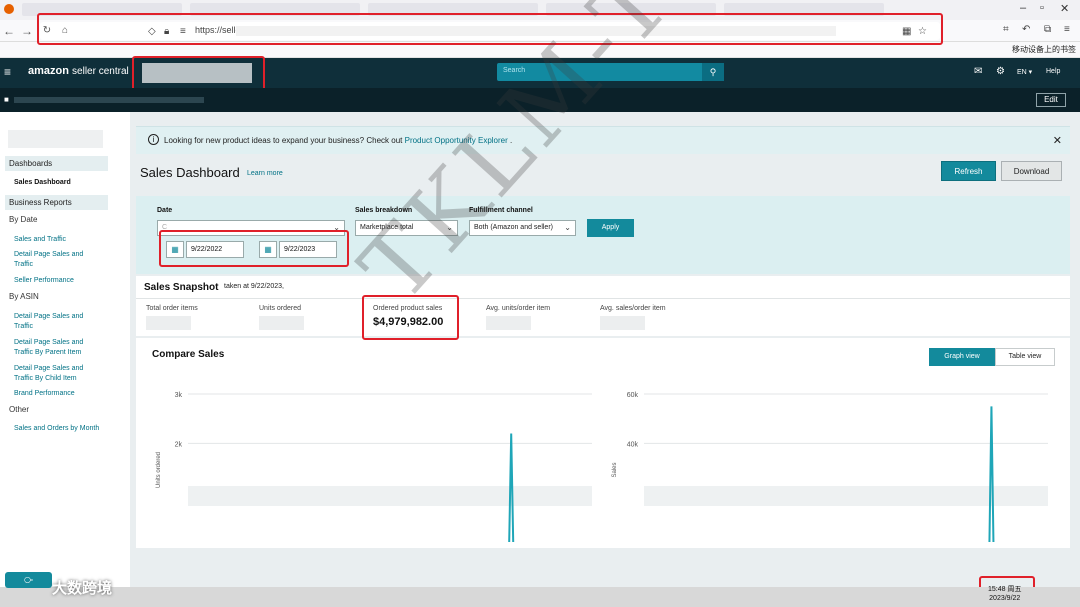 The image size is (1080, 607). Describe the element at coordinates (59, 281) in the screenshot. I see `sidebar-item-seller-performance: Seller Performance` at that location.